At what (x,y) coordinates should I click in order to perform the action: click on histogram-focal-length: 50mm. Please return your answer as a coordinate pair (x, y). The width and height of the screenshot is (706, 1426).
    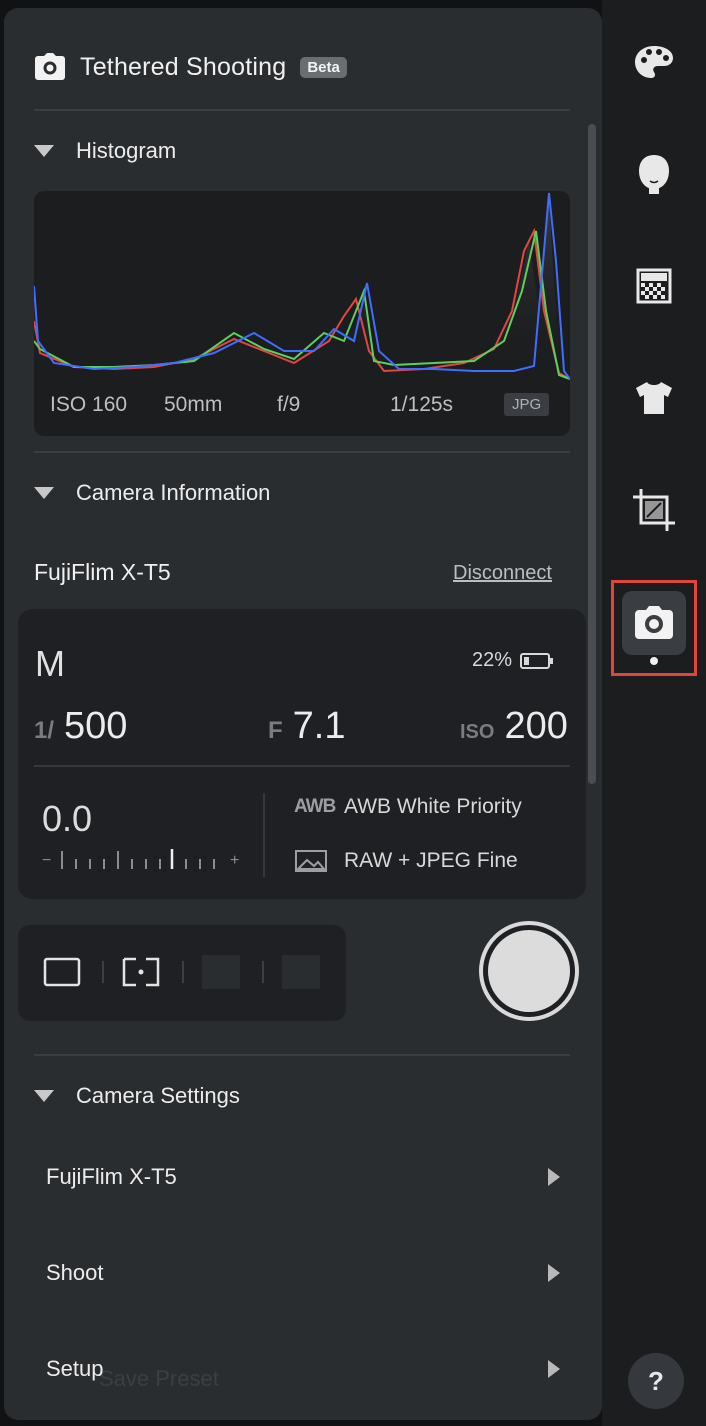
    Looking at the image, I should click on (193, 404).